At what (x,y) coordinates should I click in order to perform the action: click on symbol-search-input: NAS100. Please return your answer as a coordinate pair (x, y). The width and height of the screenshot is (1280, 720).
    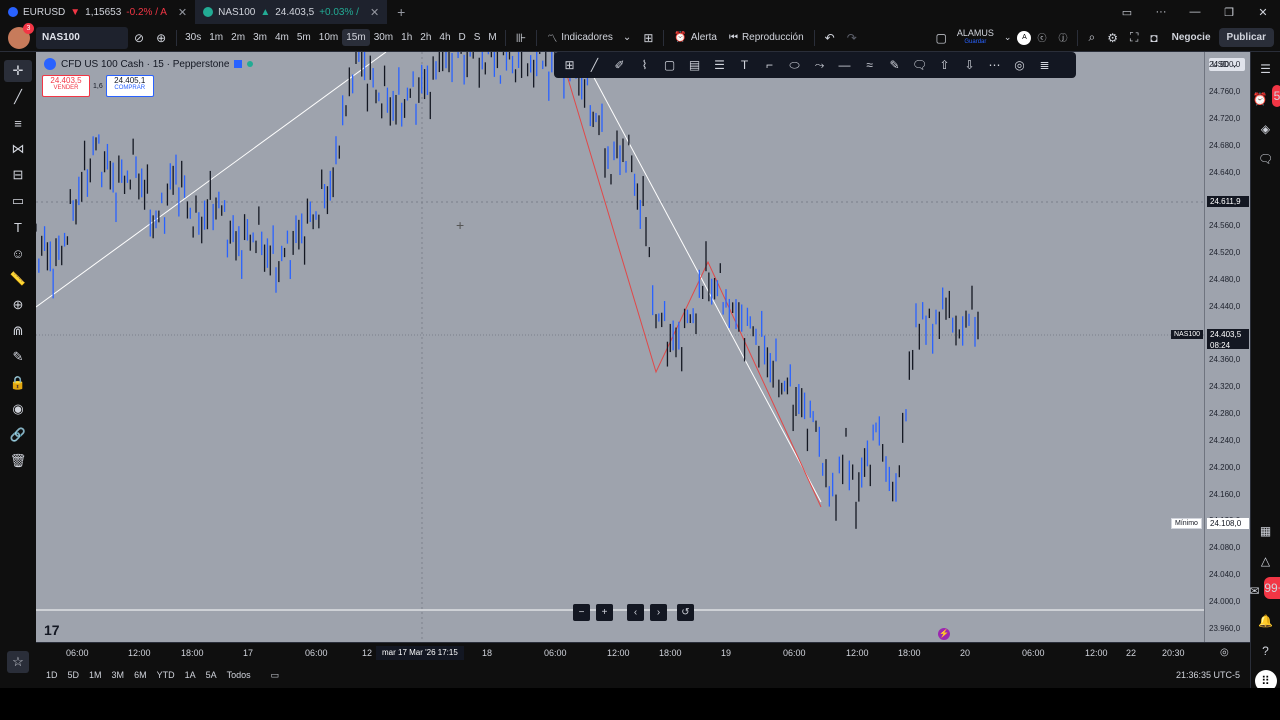
    Looking at the image, I should click on (82, 37).